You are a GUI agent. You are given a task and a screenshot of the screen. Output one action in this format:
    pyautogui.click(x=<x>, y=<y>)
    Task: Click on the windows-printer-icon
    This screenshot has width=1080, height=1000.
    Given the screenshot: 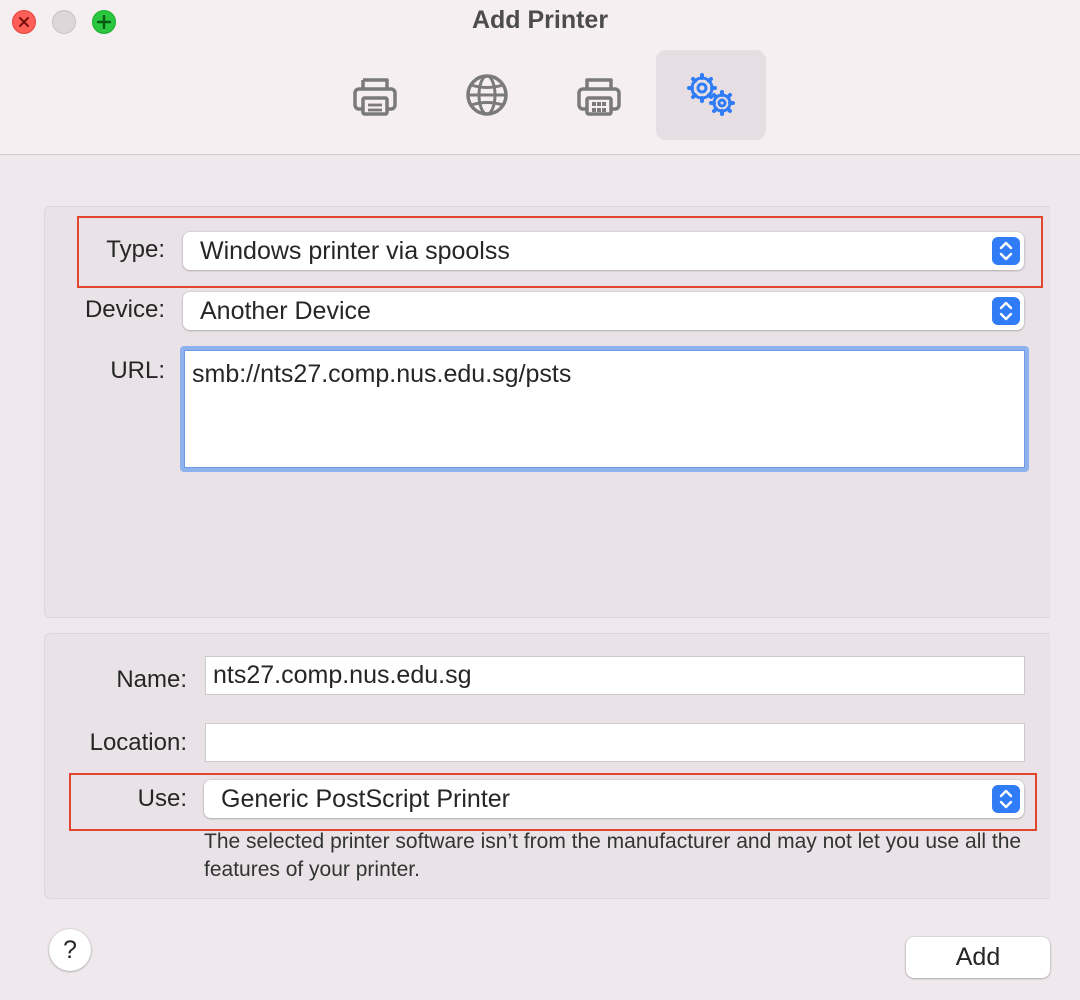 What is the action you would take?
    pyautogui.click(x=599, y=97)
    